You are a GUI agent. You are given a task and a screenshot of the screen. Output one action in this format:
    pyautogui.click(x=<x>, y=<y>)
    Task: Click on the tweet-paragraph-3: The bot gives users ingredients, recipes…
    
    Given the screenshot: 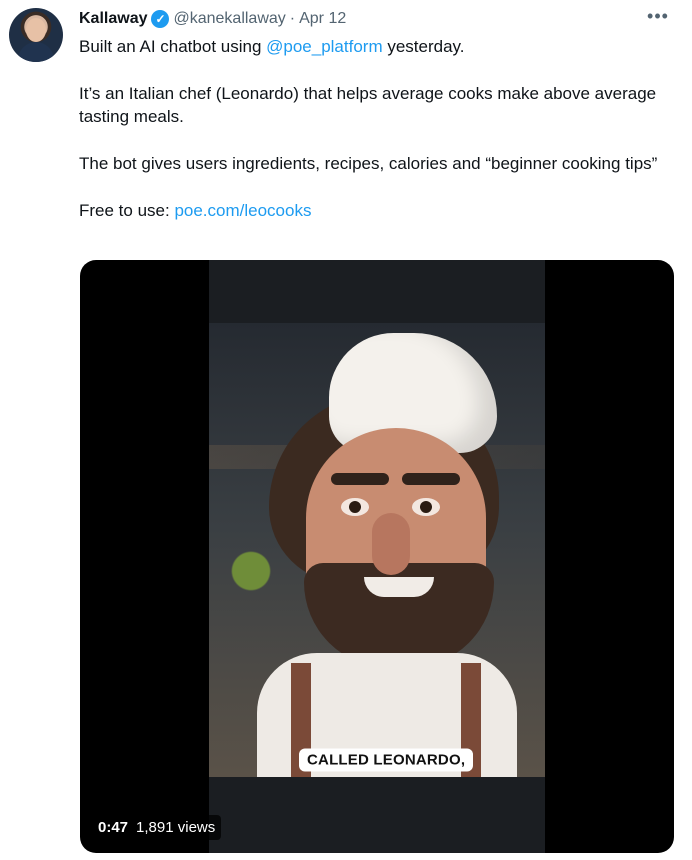 What is the action you would take?
    pyautogui.click(x=368, y=163)
    